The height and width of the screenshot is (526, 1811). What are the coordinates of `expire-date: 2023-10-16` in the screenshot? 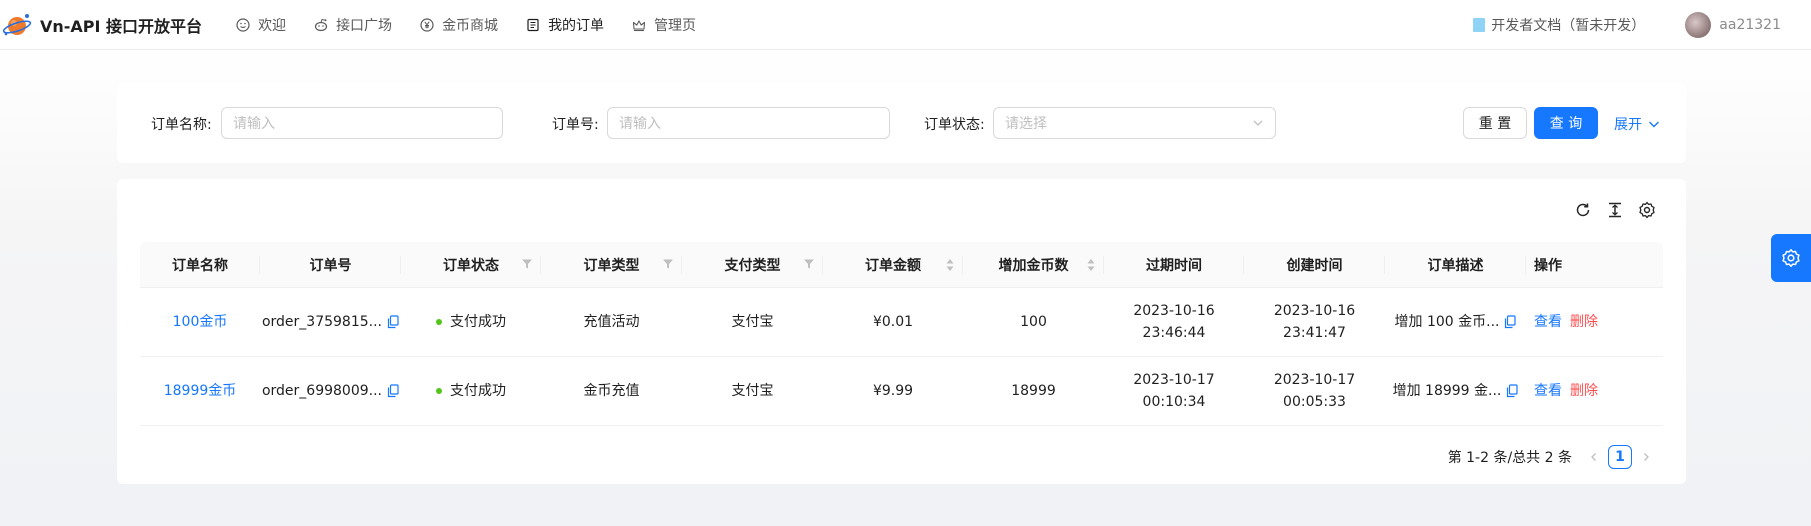 It's located at (1174, 311).